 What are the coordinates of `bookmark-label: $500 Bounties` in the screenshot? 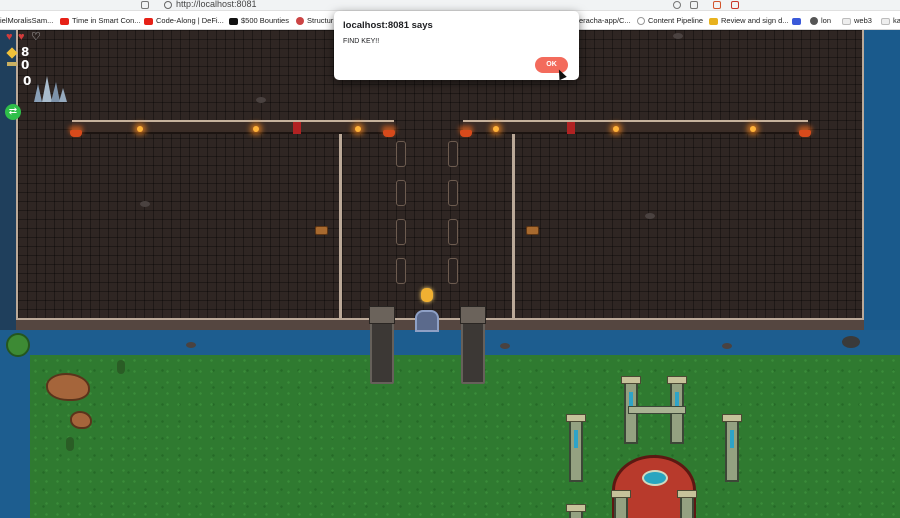 It's located at (265, 20).